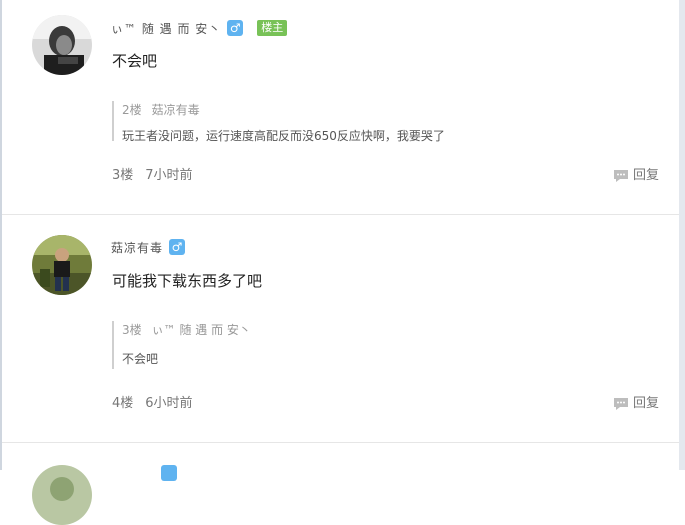 This screenshot has height=525, width=685. Describe the element at coordinates (187, 281) in the screenshot. I see `post-content: 可能我下载东西多了吧` at that location.